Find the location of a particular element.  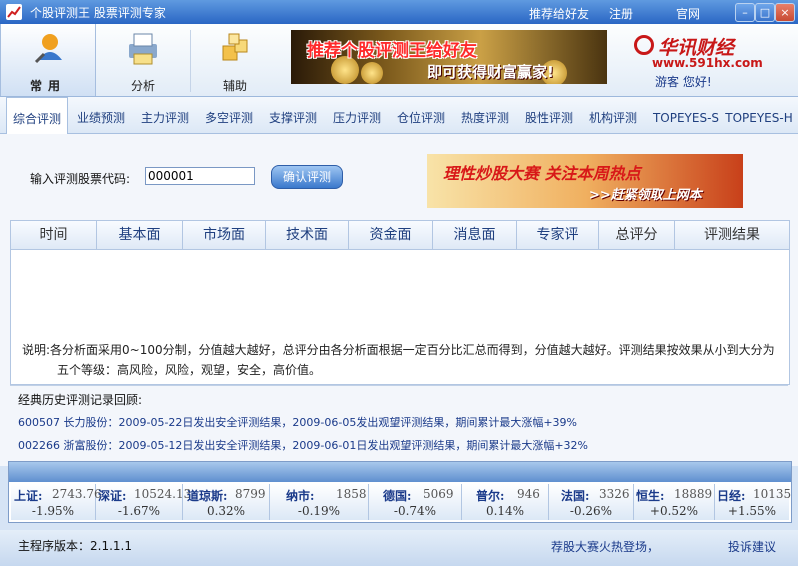

tab-stock-character: 股性评测 is located at coordinates (549, 115).